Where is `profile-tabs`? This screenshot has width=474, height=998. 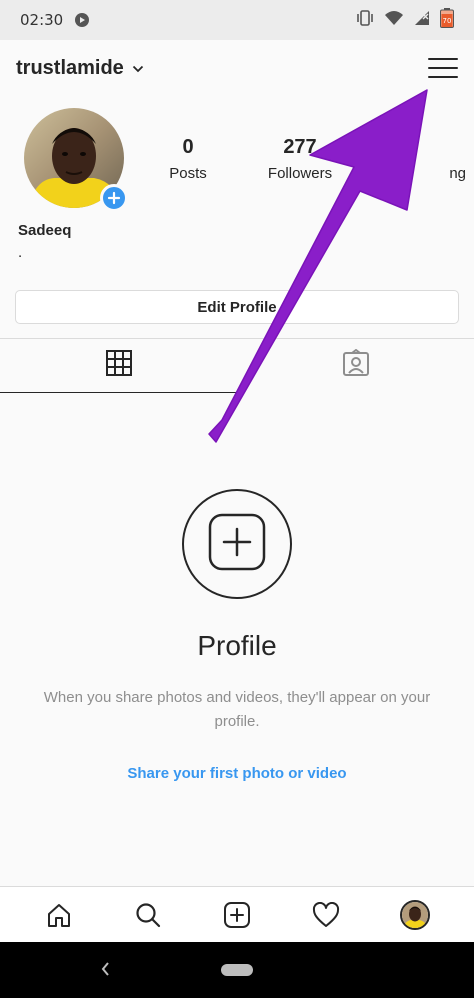
profile-tabs is located at coordinates (237, 365).